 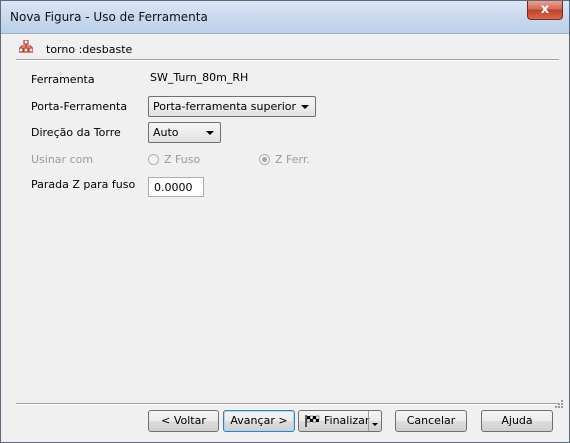 What do you see at coordinates (26, 46) in the screenshot?
I see `tree-structure-icon` at bounding box center [26, 46].